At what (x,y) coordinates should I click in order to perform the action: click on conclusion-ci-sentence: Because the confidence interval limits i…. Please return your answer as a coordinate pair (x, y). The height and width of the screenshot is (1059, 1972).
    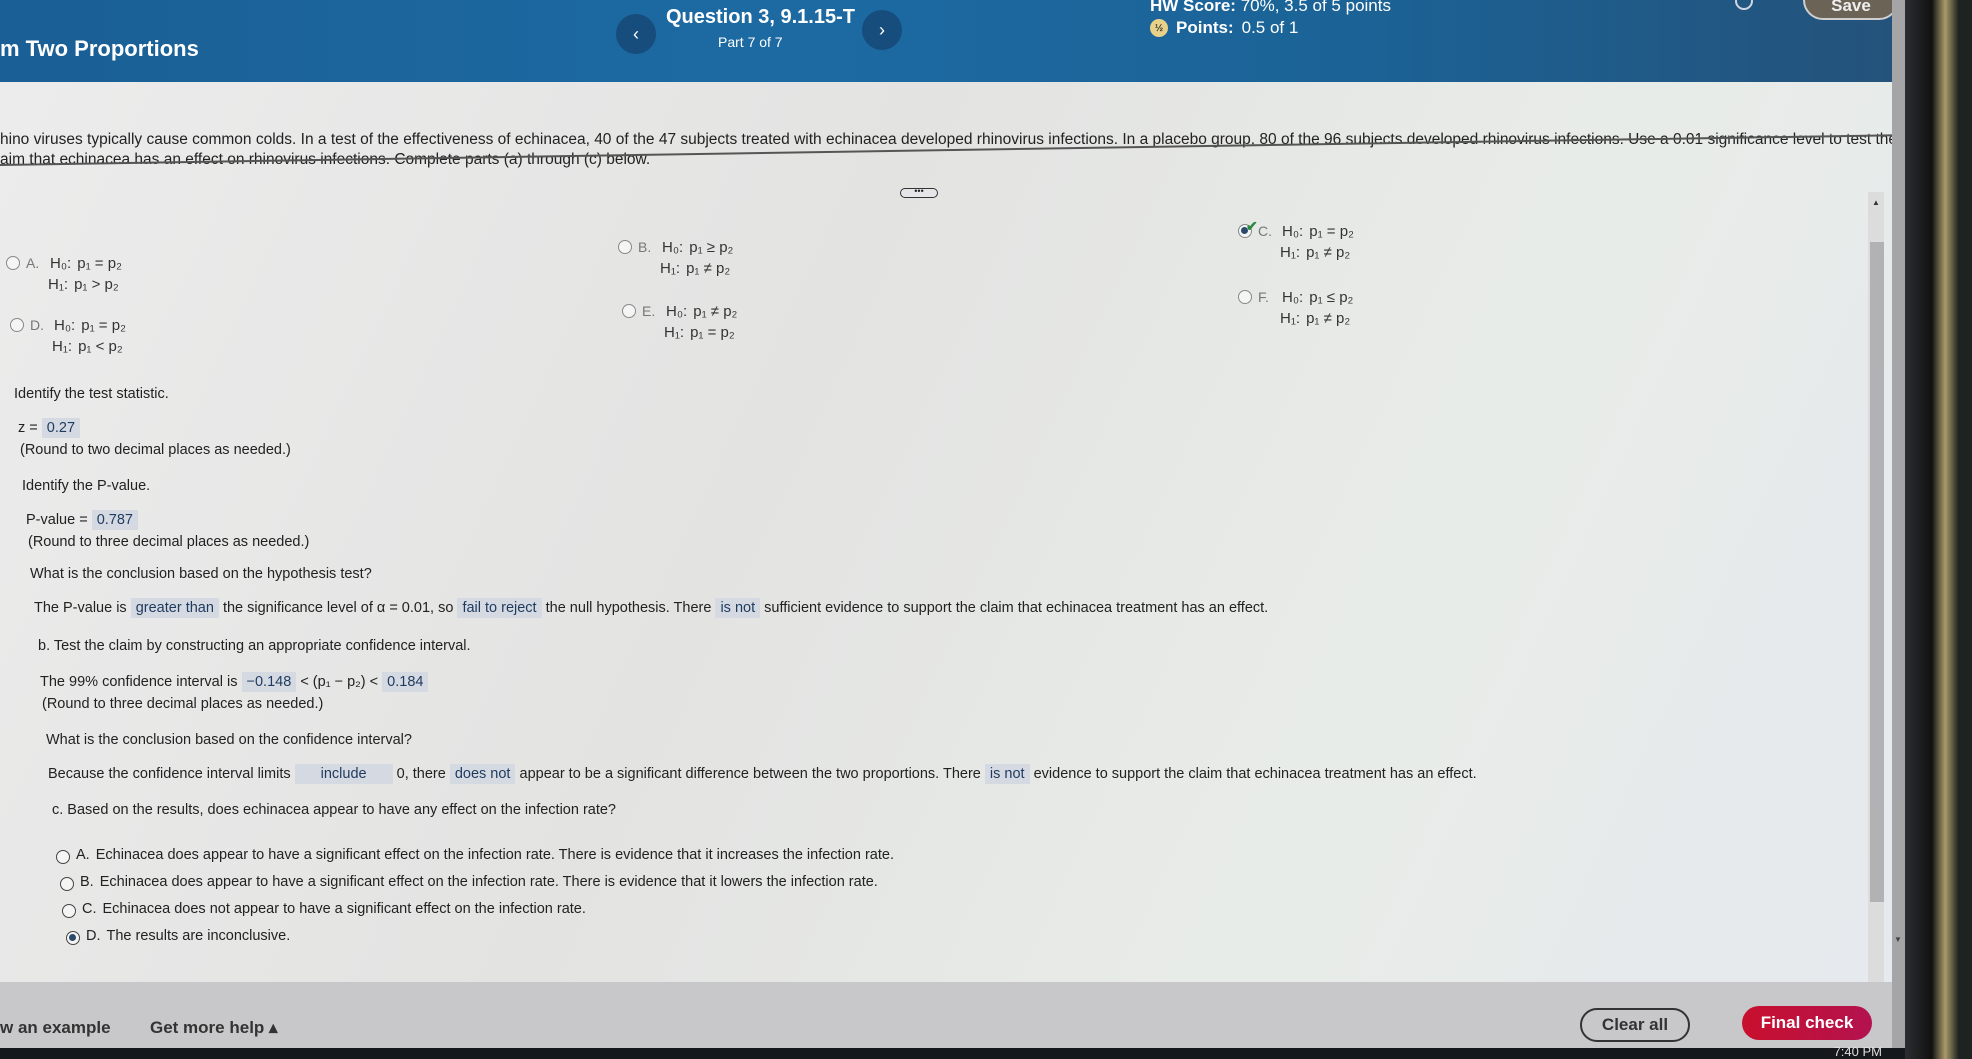
    Looking at the image, I should click on (762, 774).